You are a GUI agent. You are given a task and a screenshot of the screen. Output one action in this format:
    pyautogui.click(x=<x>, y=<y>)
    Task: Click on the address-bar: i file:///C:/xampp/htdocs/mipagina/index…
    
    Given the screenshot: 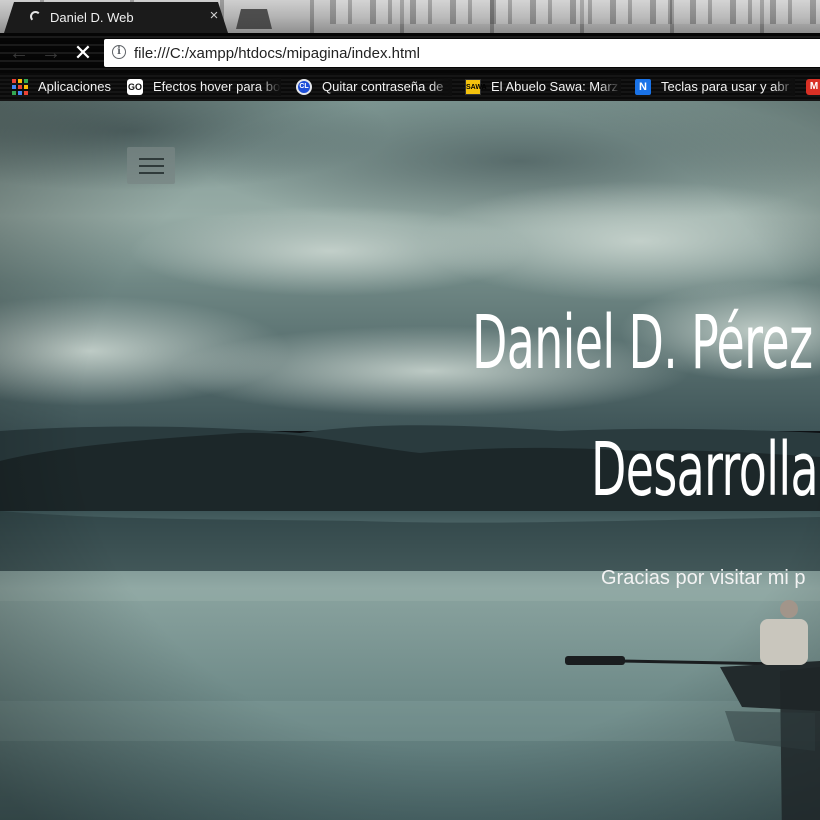 What is the action you would take?
    pyautogui.click(x=462, y=53)
    